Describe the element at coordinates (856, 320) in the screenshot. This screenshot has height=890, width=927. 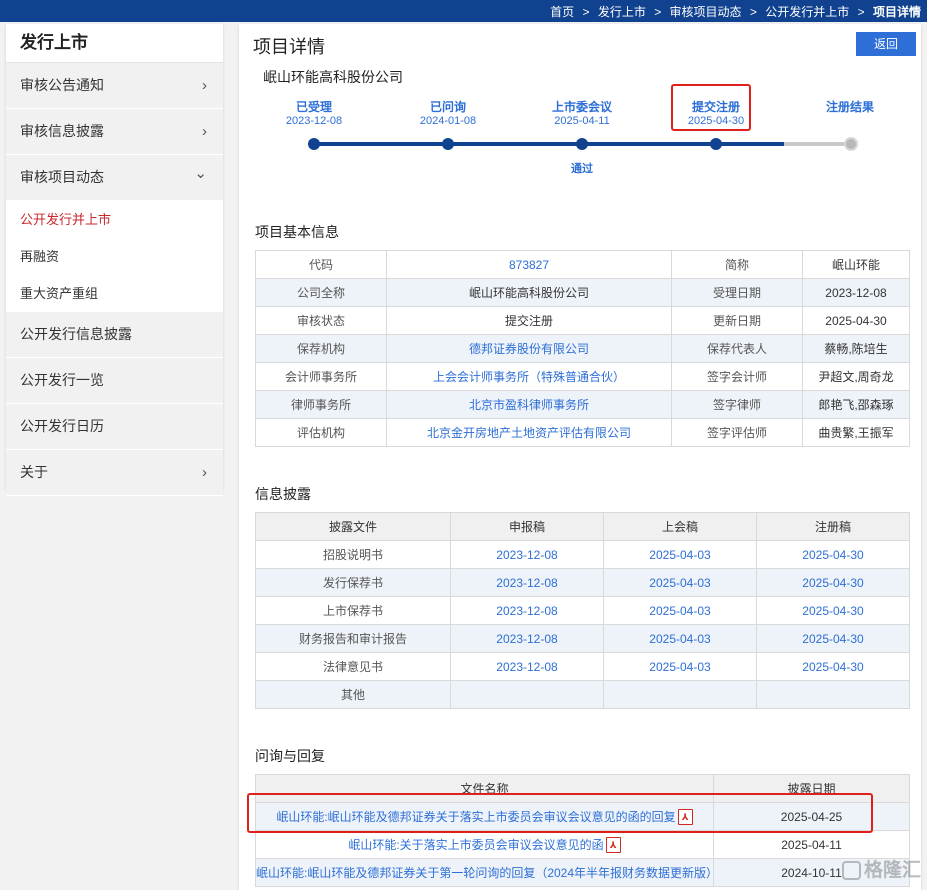
I see `table-cell: 2025-04-30` at that location.